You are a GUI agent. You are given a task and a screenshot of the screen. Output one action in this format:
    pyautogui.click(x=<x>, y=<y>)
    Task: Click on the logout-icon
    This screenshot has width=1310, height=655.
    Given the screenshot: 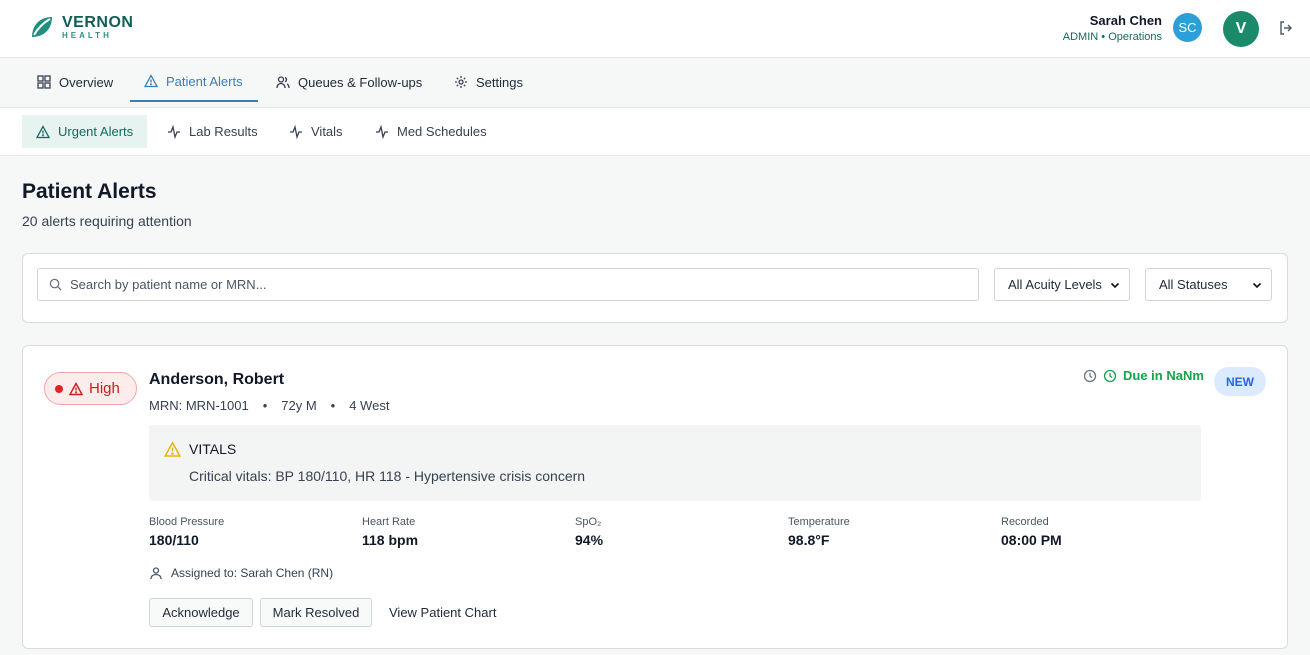 What is the action you would take?
    pyautogui.click(x=1286, y=28)
    